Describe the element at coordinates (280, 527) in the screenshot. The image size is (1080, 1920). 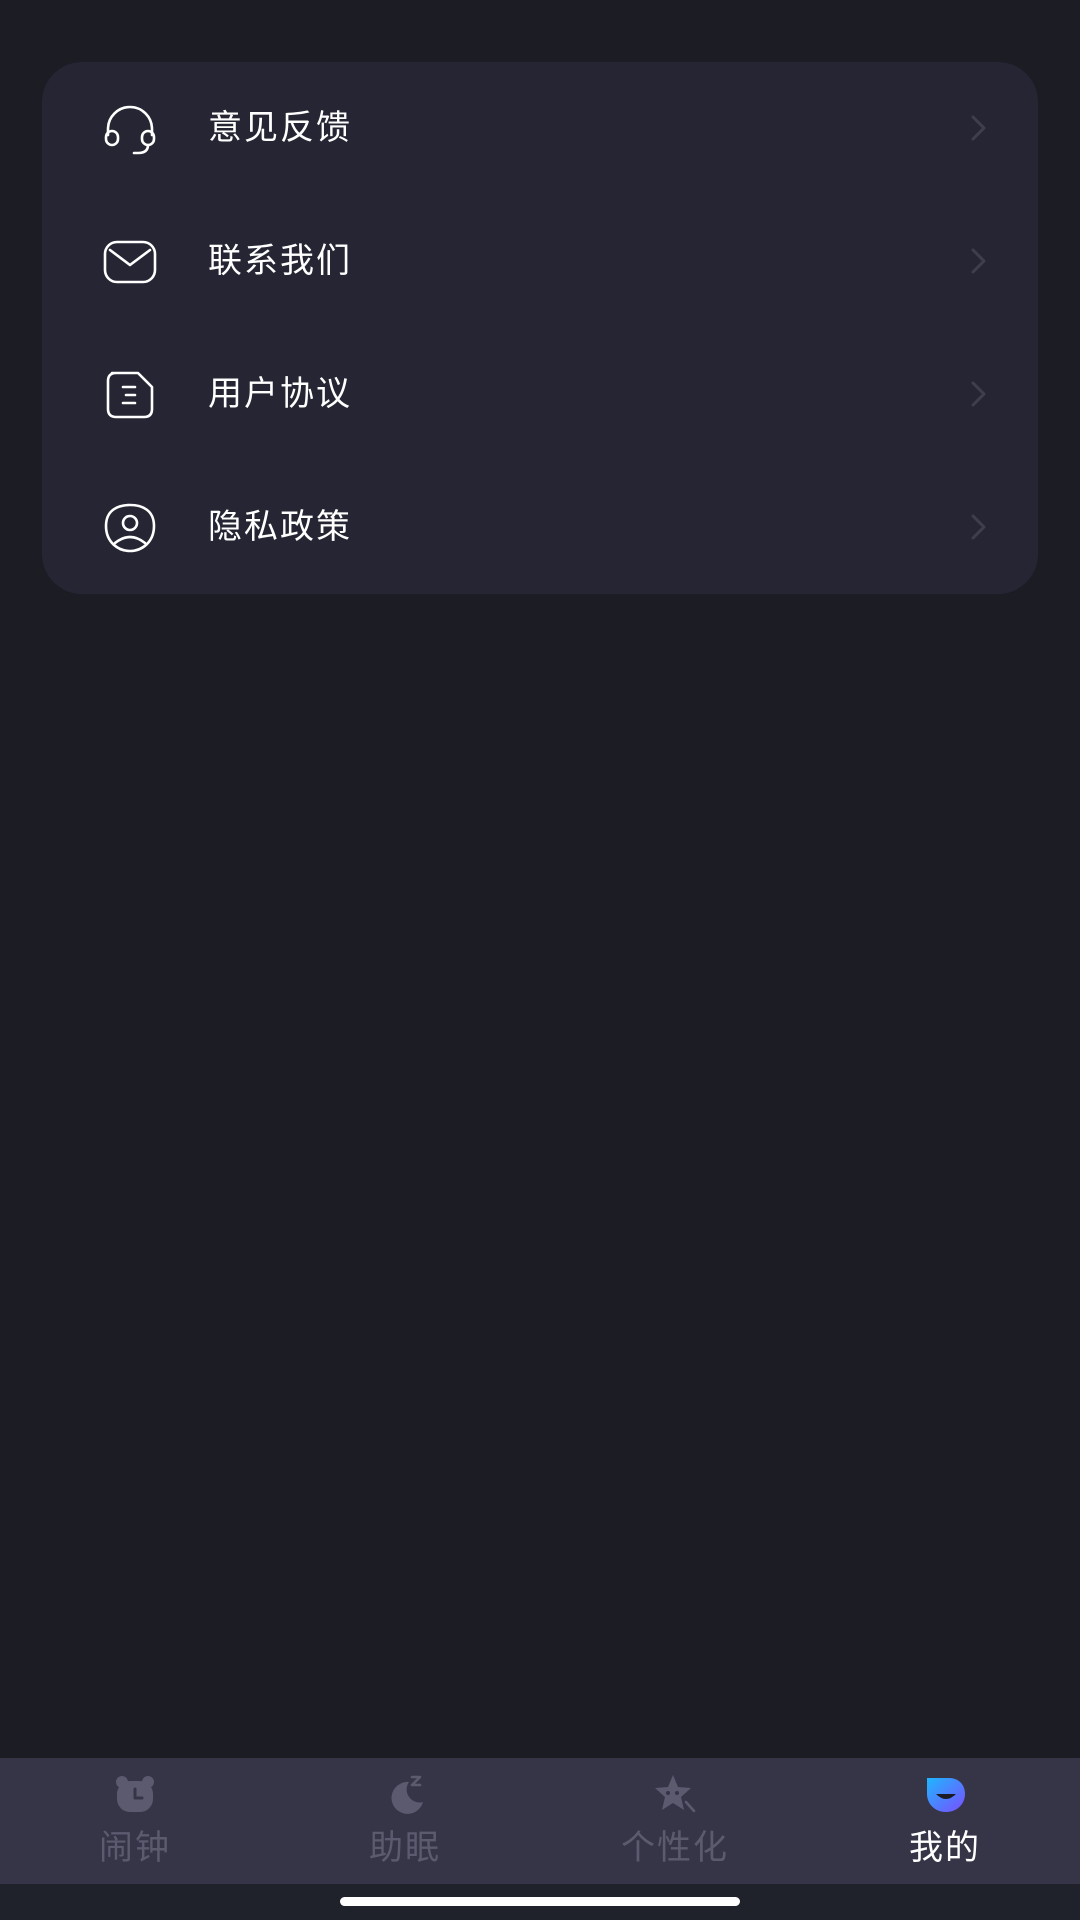
I see `menu-item-label: 隐私政策` at that location.